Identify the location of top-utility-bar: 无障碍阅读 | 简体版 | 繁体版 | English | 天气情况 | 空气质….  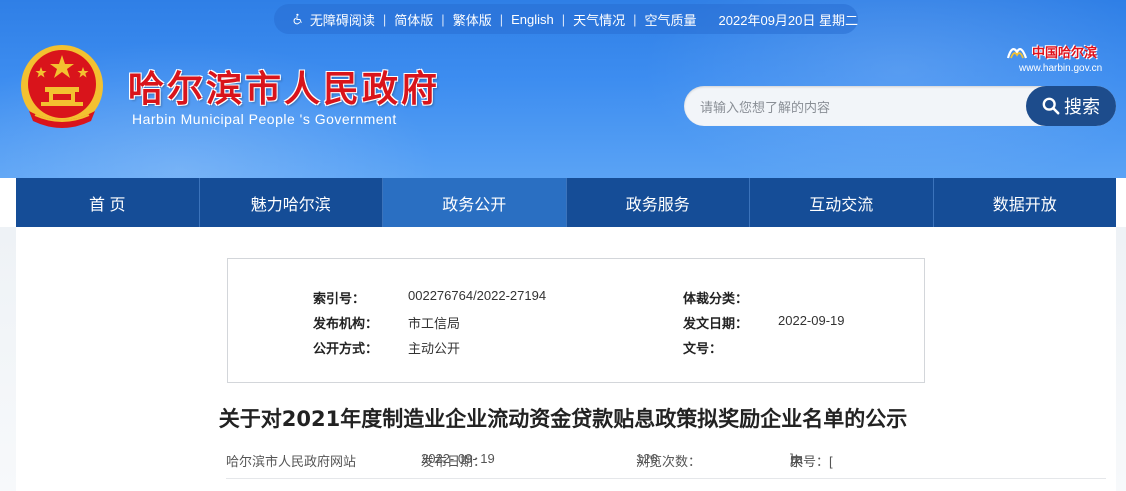
(566, 19).